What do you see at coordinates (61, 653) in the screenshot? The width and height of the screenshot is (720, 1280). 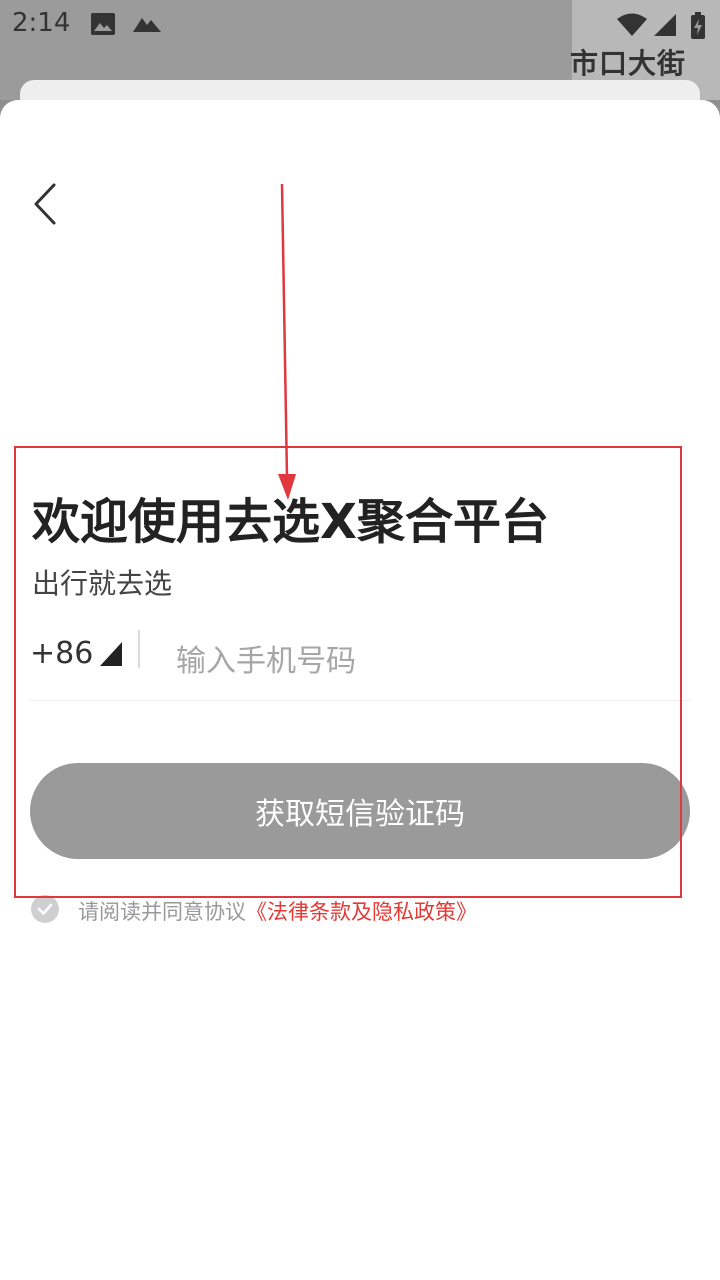 I see `country-code-selector: +86` at bounding box center [61, 653].